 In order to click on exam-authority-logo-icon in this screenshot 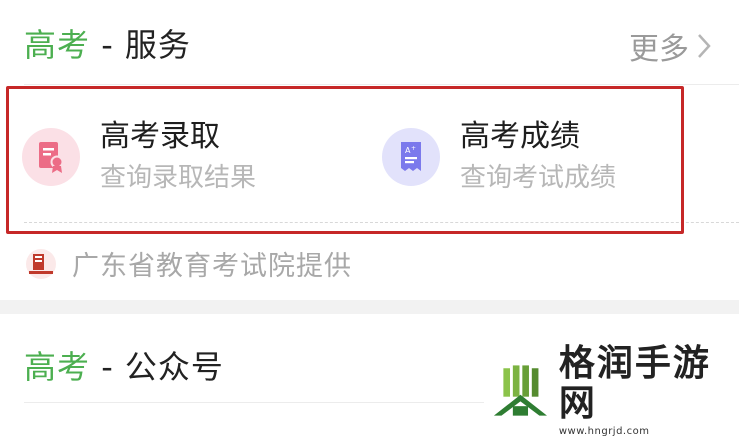, I will do `click(41, 263)`.